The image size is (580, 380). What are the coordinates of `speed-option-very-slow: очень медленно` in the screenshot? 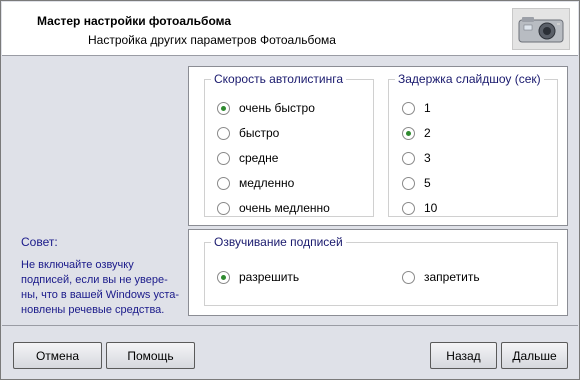 It's located at (273, 208).